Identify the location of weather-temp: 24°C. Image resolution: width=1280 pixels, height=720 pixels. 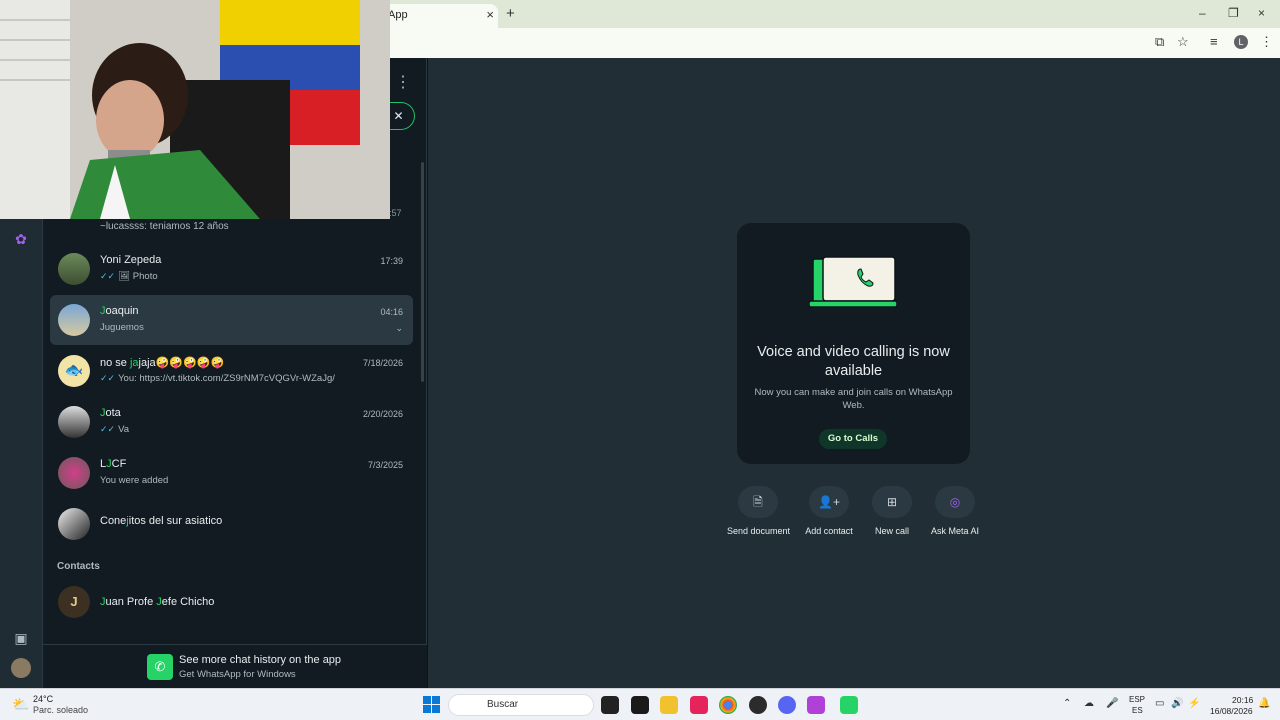
(43, 699).